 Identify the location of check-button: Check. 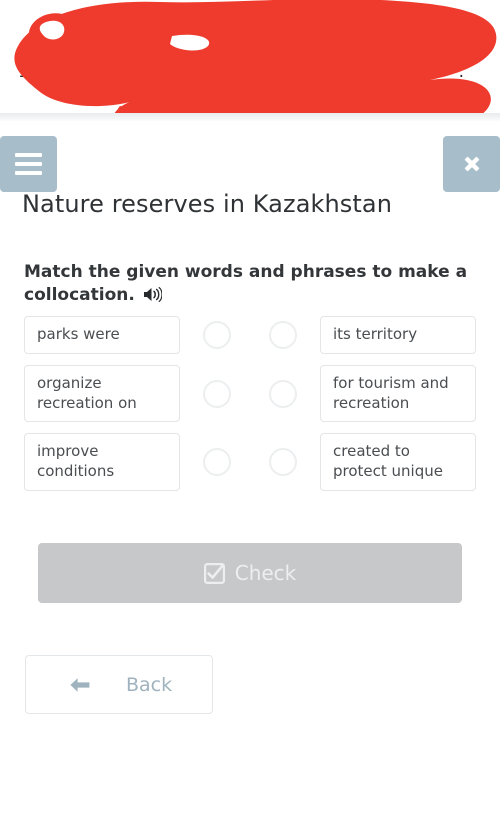
(250, 573).